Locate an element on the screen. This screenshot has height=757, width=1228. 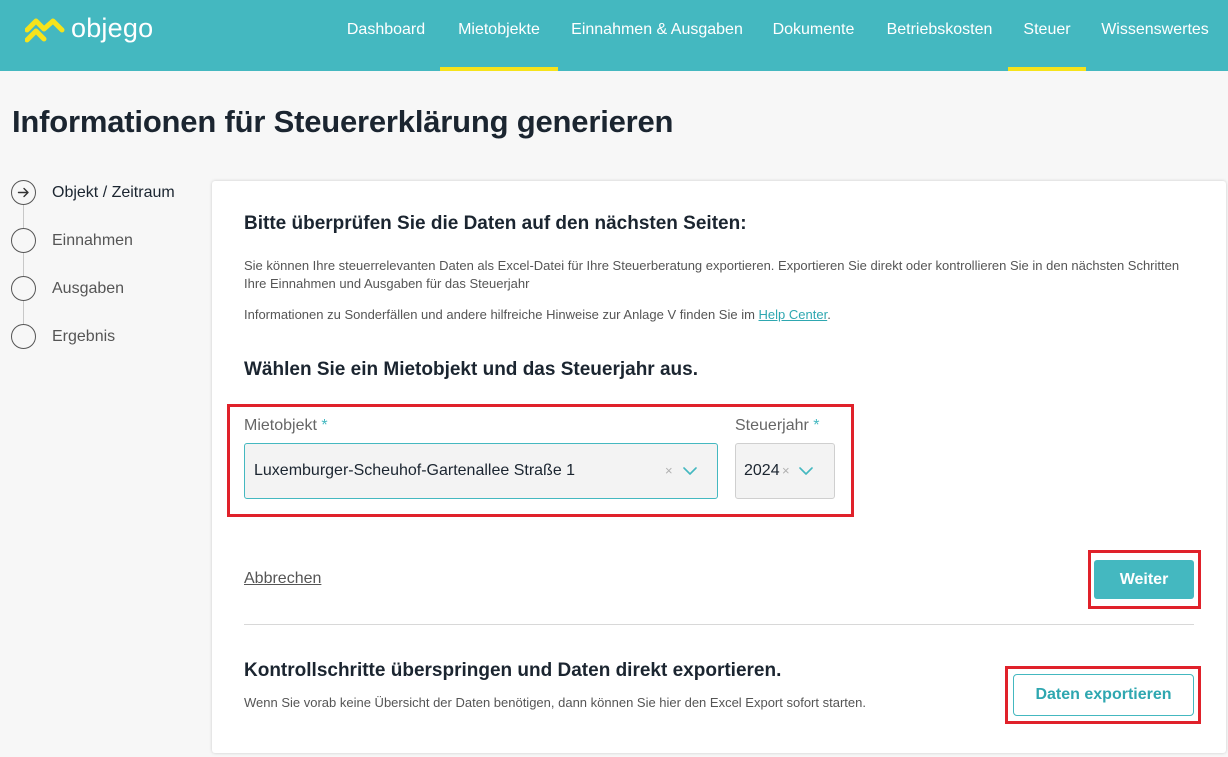
nav-label: Wissenswertes is located at coordinates (1155, 29).